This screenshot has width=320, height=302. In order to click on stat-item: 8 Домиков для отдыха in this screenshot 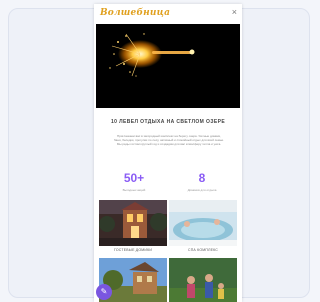, I will do `click(202, 182)`.